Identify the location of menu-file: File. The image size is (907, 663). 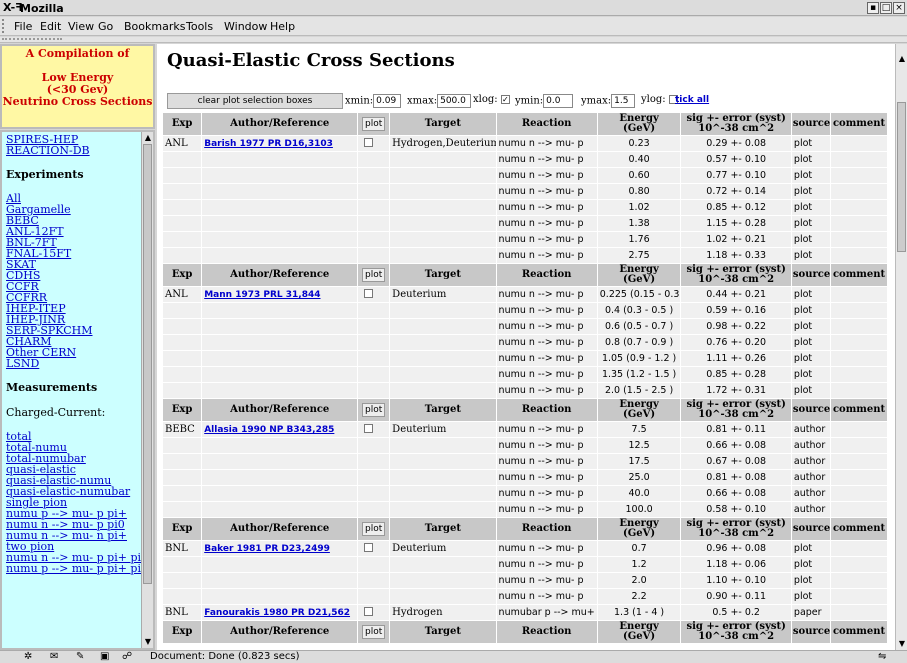
(23, 26).